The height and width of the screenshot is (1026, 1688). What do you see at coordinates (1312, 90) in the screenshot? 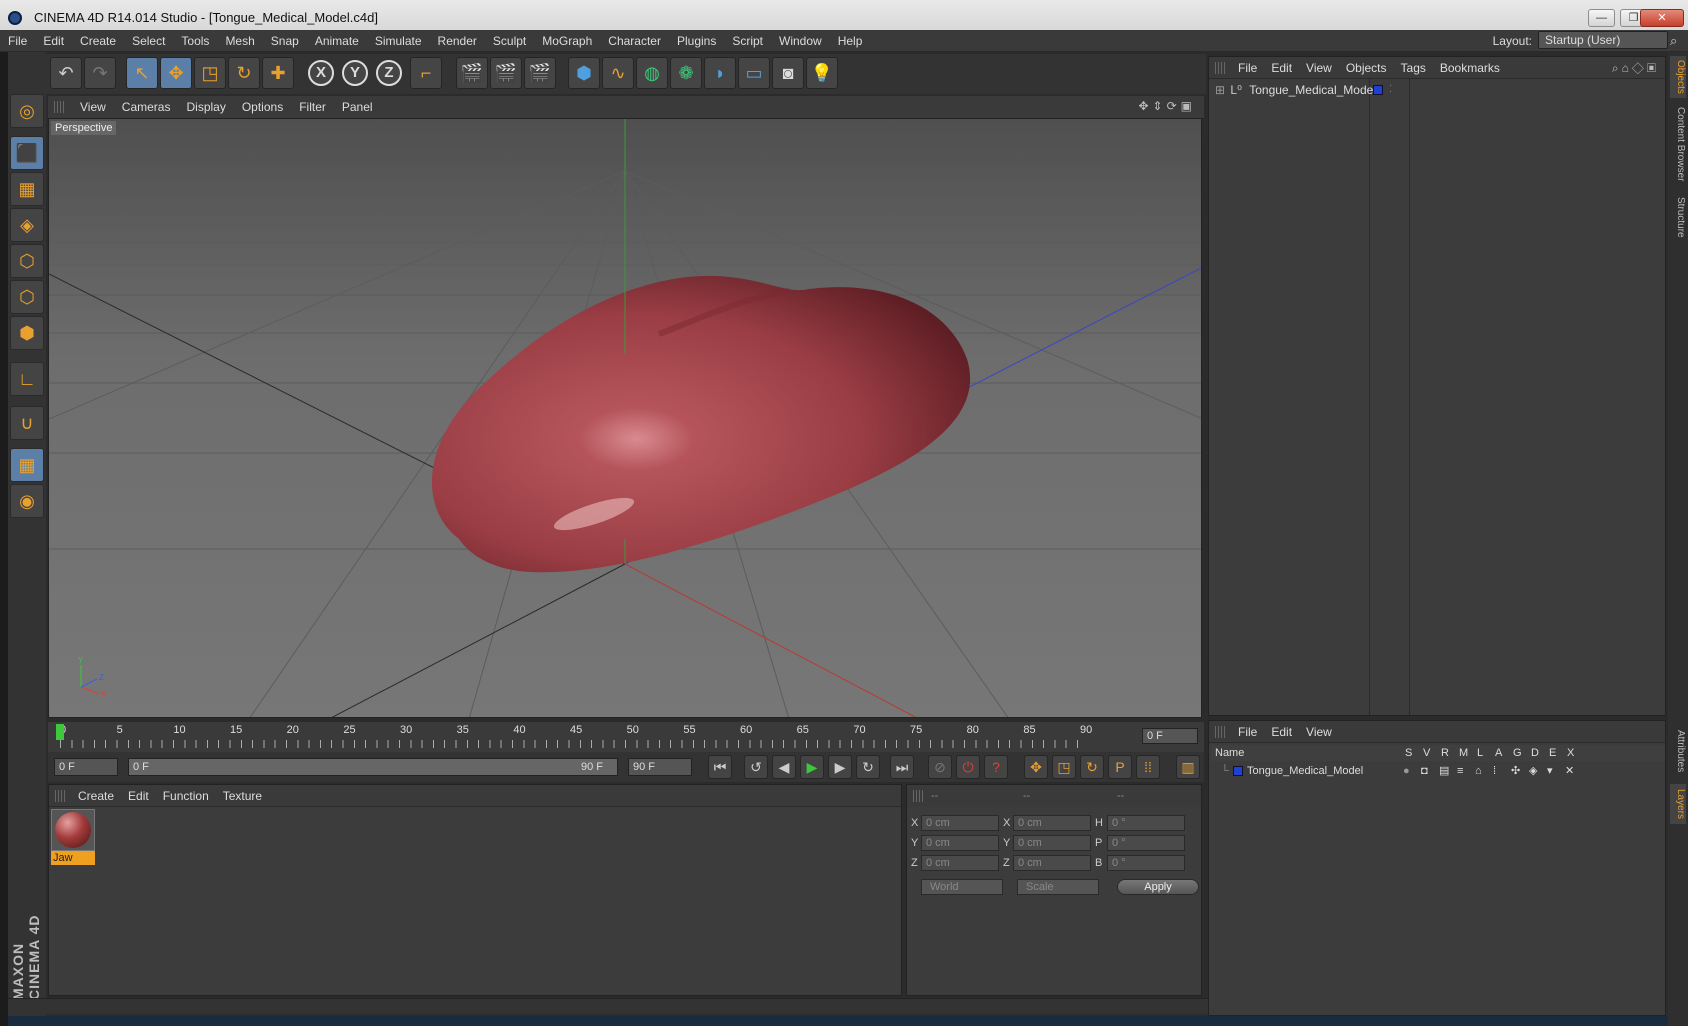
I see `object-name: Tongue_Medical_Model` at bounding box center [1312, 90].